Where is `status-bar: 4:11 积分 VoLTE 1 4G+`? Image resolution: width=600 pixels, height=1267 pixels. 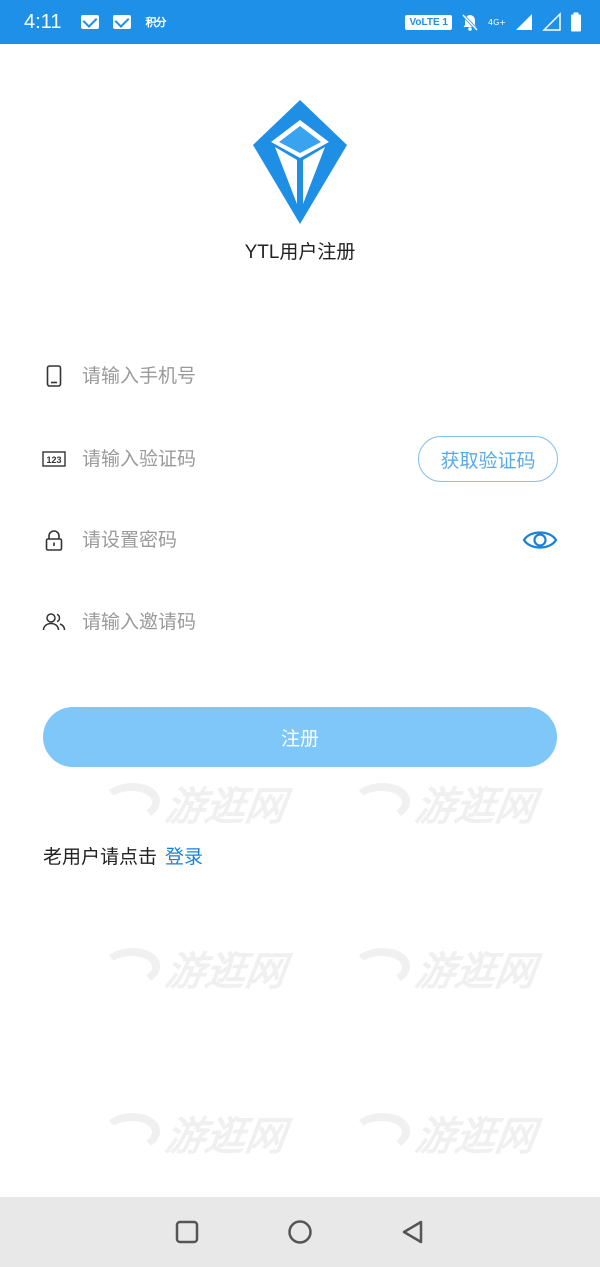
status-bar: 4:11 积分 VoLTE 1 4G+ is located at coordinates (300, 22).